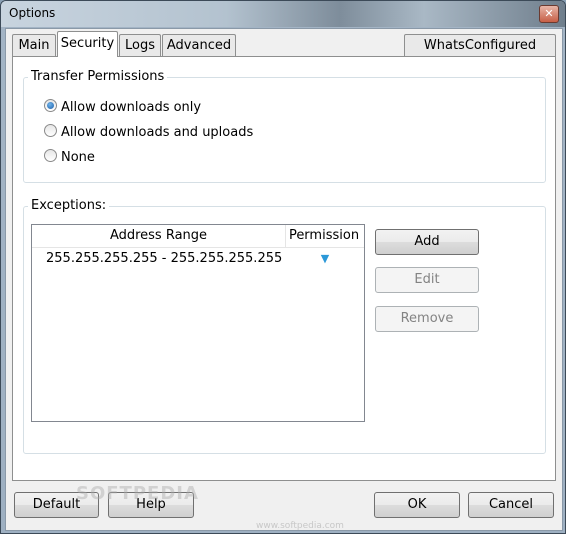 Image resolution: width=566 pixels, height=534 pixels. I want to click on radio-button-selected, so click(50, 105).